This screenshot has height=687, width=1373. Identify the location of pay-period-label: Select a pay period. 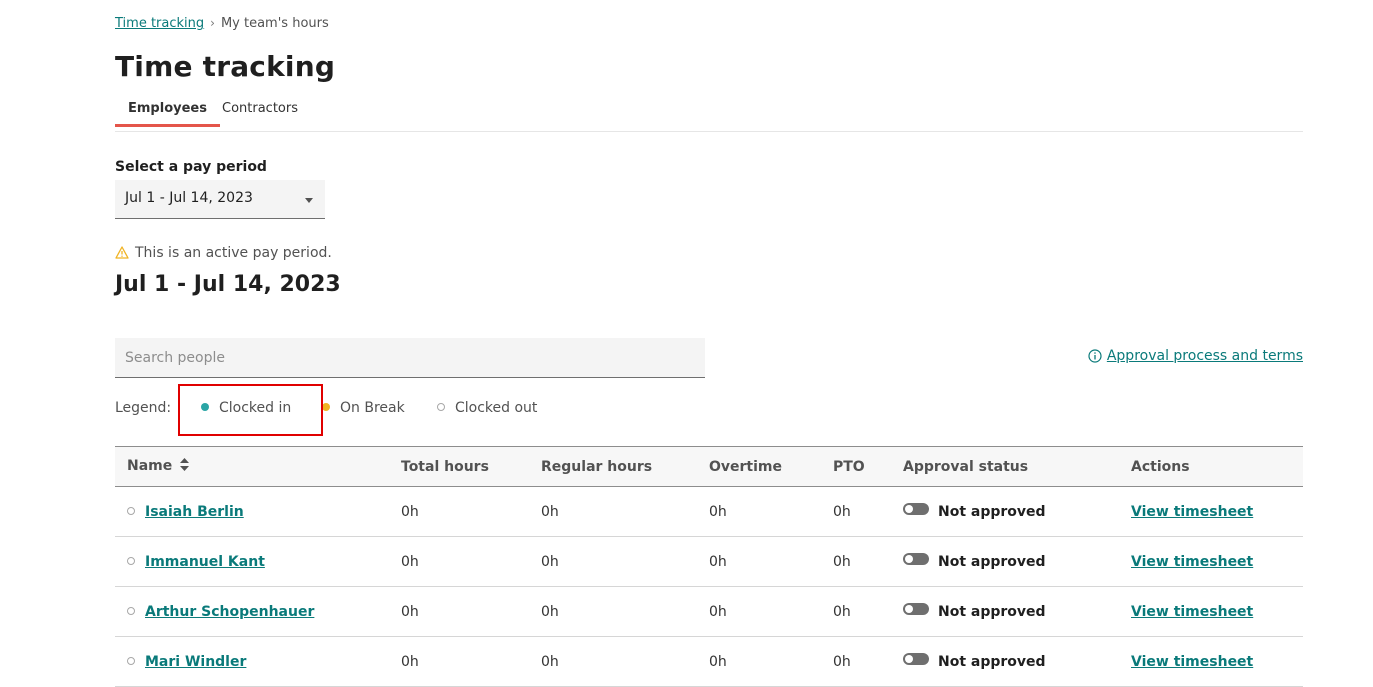
(191, 167).